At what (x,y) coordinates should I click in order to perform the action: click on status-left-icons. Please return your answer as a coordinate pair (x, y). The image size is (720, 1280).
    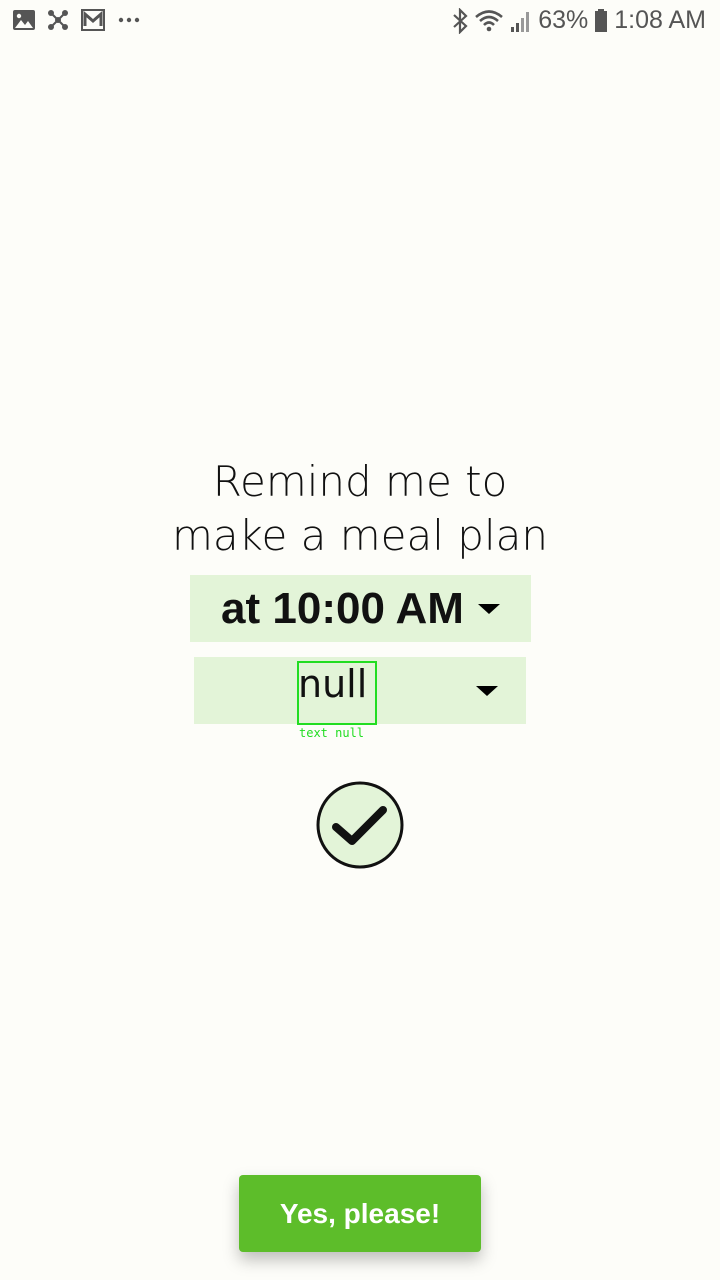
    Looking at the image, I should click on (77, 20).